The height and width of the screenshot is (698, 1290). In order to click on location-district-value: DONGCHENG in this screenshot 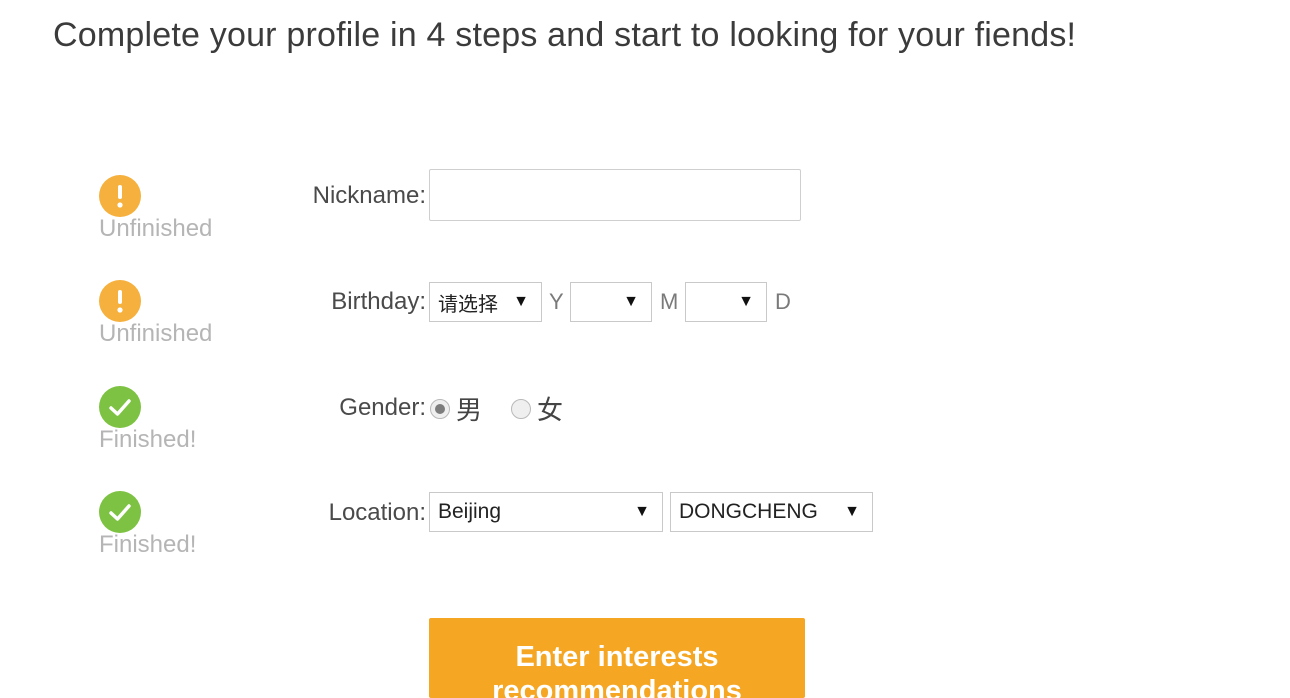, I will do `click(748, 511)`.